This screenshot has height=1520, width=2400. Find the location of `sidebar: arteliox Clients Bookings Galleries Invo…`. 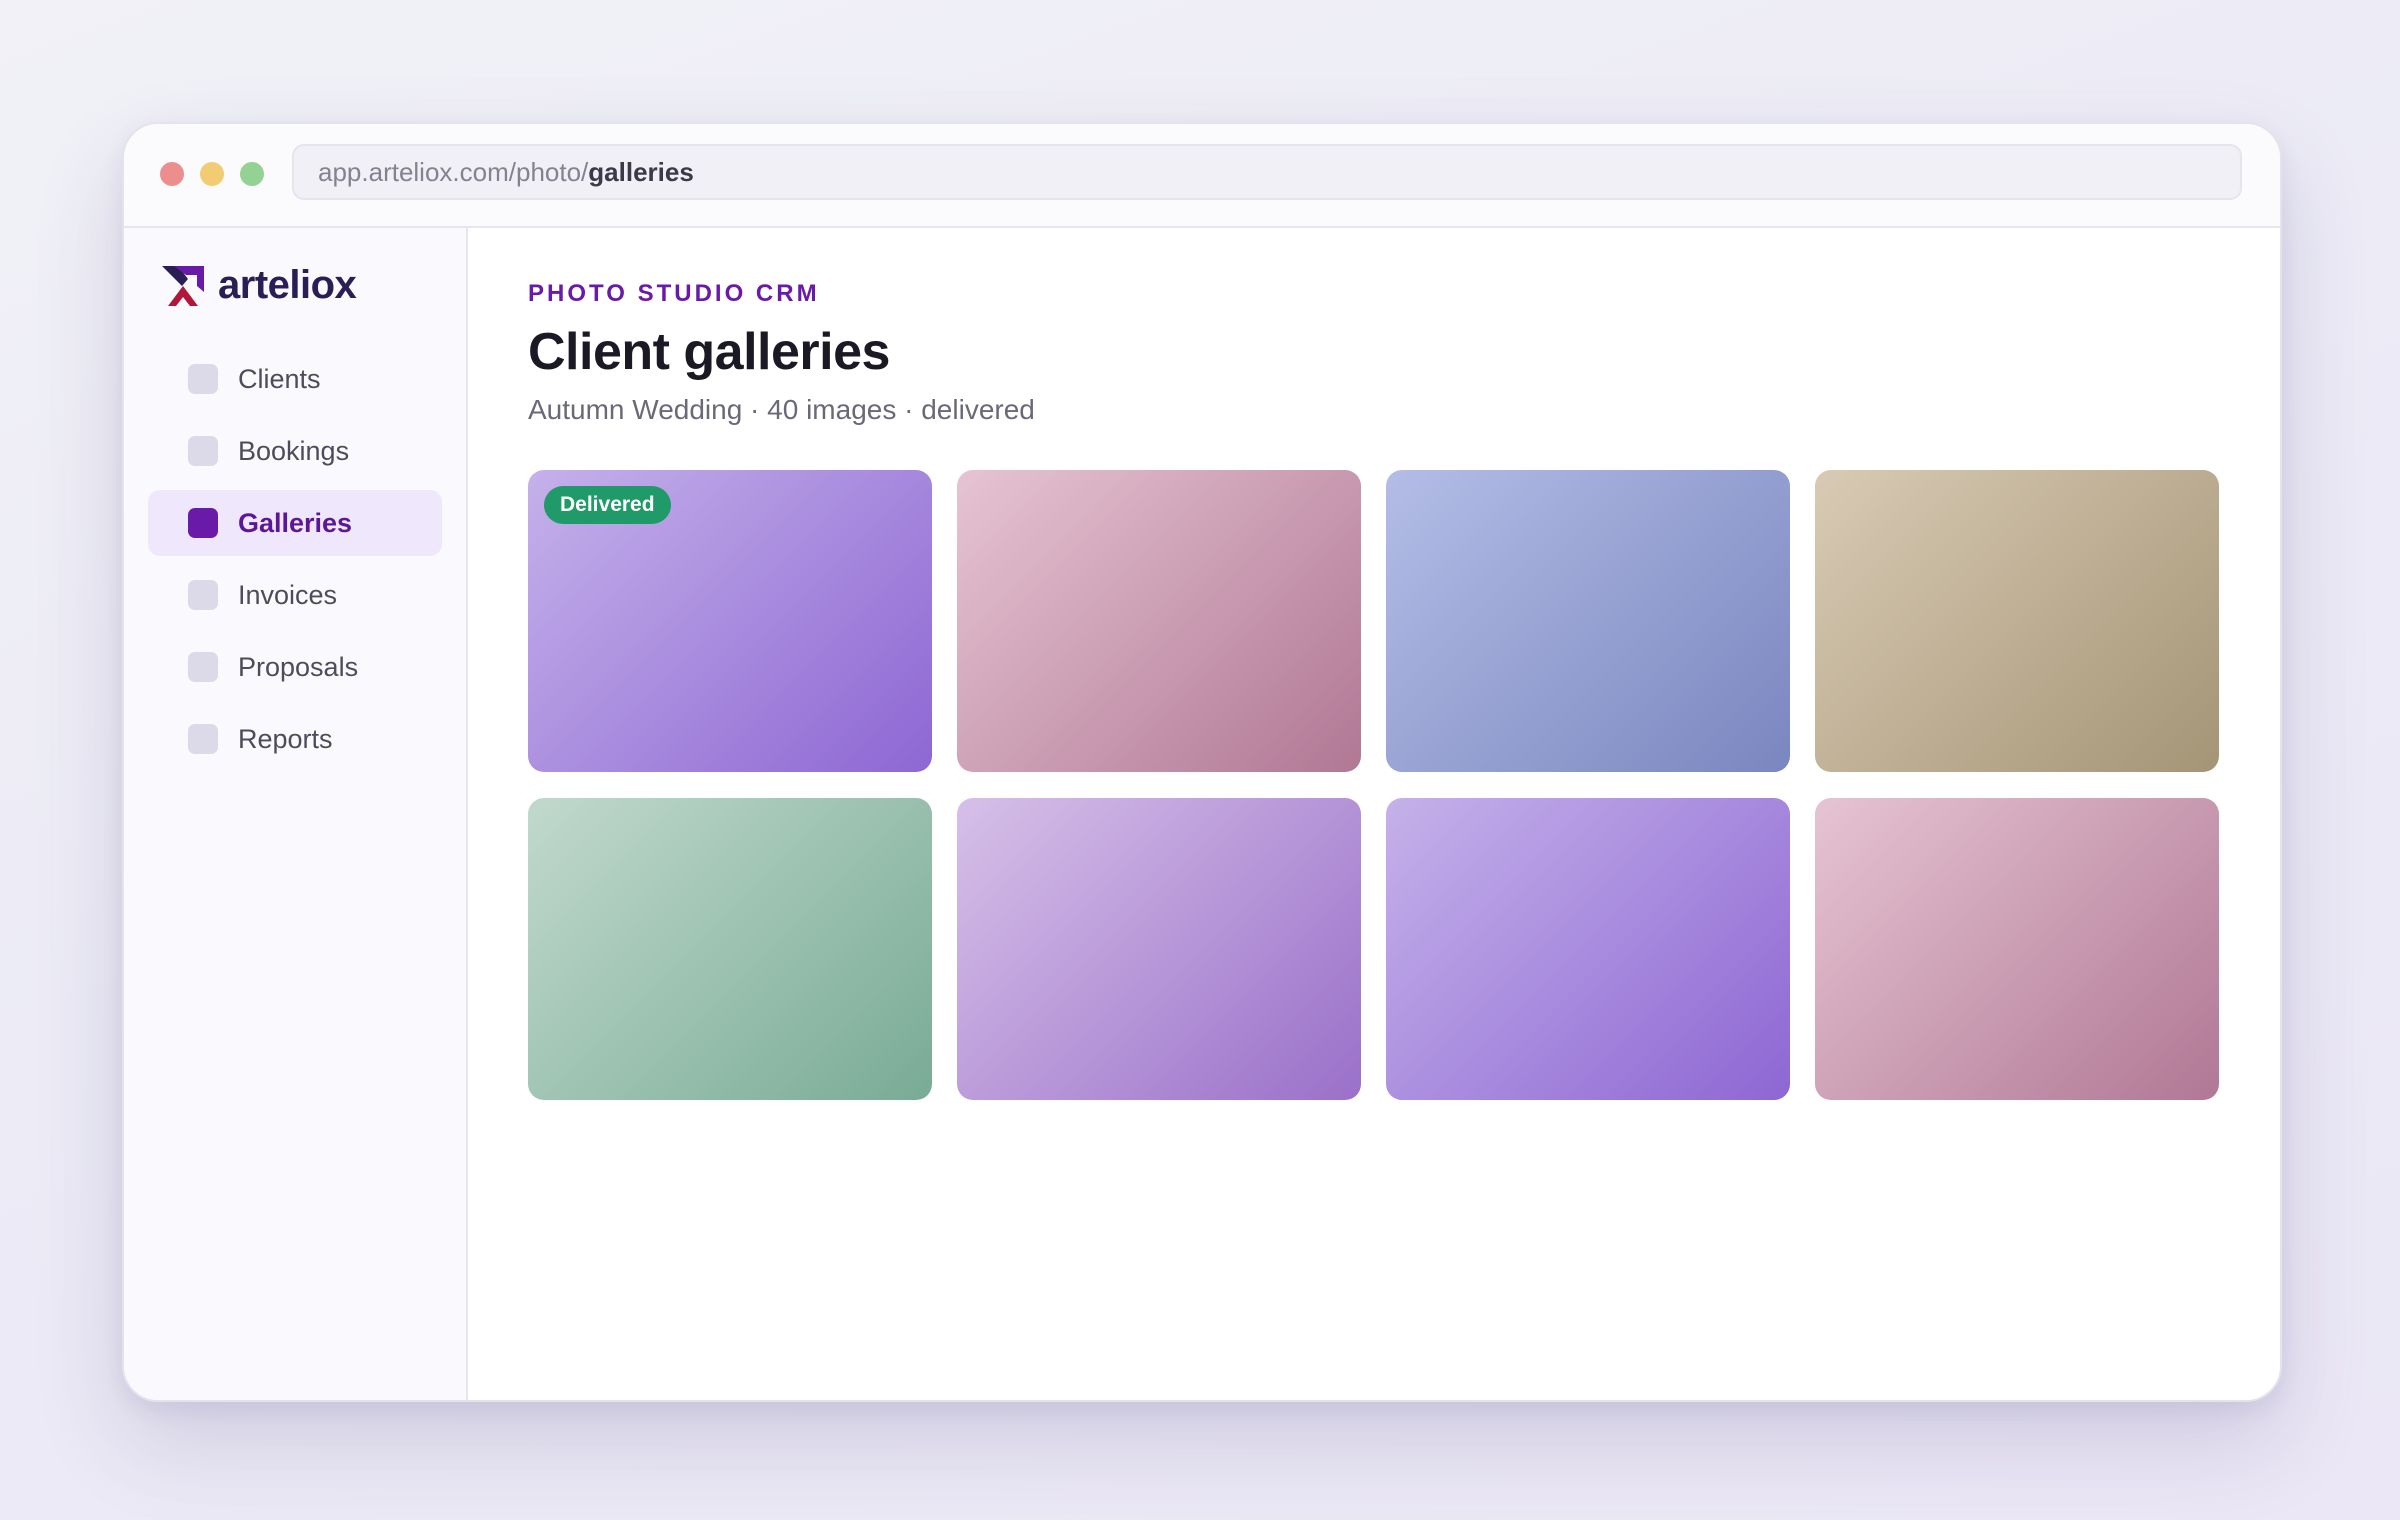

sidebar: arteliox Clients Bookings Galleries Invo… is located at coordinates (296, 814).